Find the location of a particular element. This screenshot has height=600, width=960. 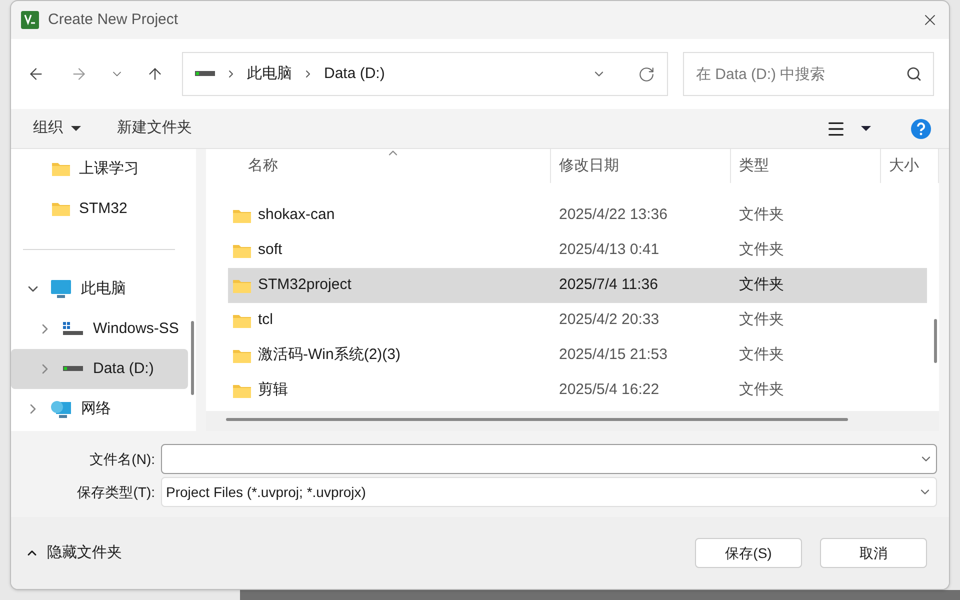

file-name: shokax-can is located at coordinates (296, 215).